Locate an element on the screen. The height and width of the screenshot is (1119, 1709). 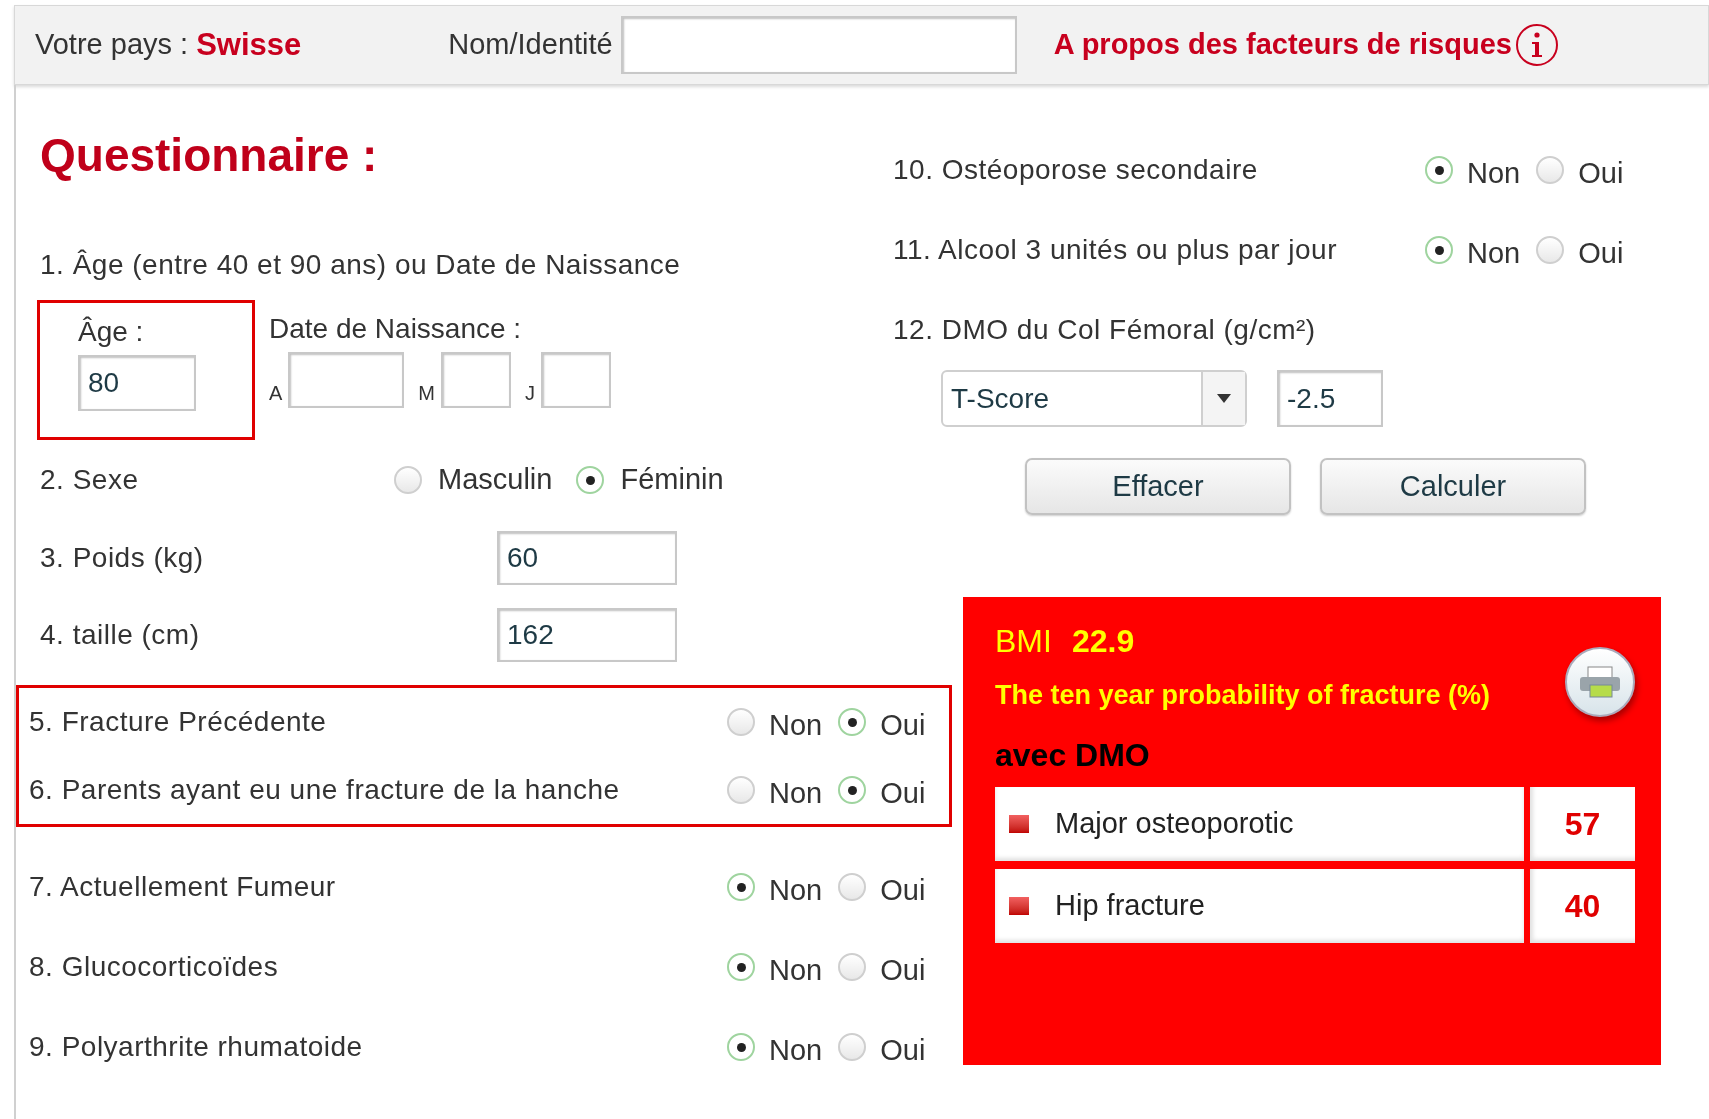
question-label: 3. Poids (kg) is located at coordinates (122, 557).